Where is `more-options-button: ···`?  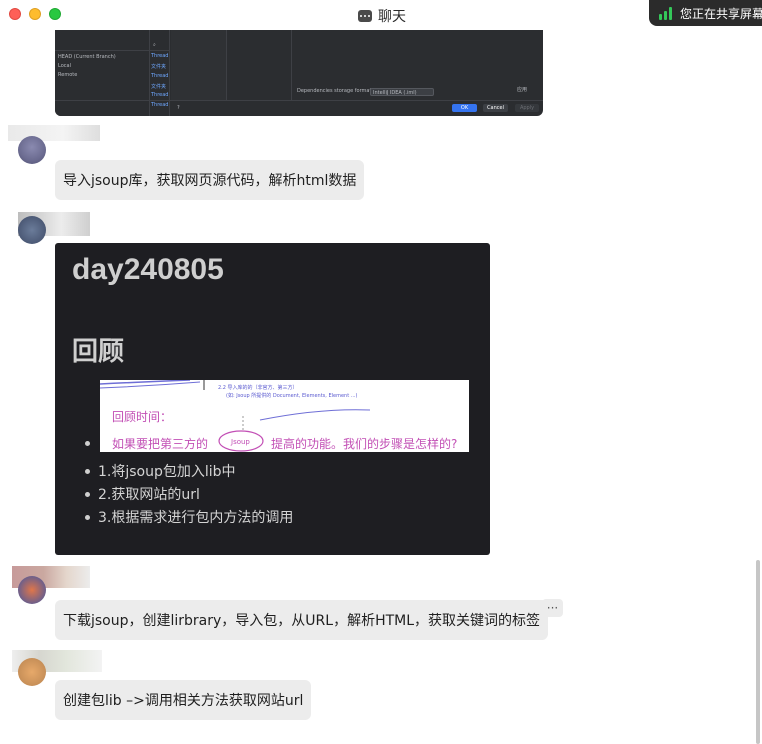 more-options-button: ··· is located at coordinates (552, 608).